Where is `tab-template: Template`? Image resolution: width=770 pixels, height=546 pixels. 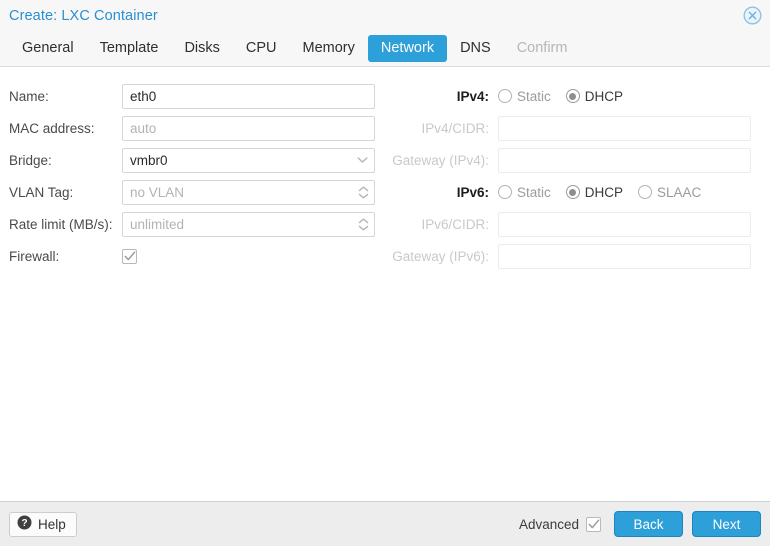
tab-template: Template is located at coordinates (129, 48).